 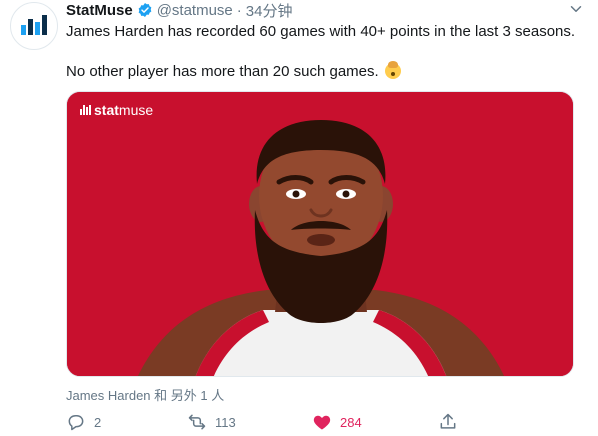 I want to click on brand-text: muse, so click(x=136, y=110).